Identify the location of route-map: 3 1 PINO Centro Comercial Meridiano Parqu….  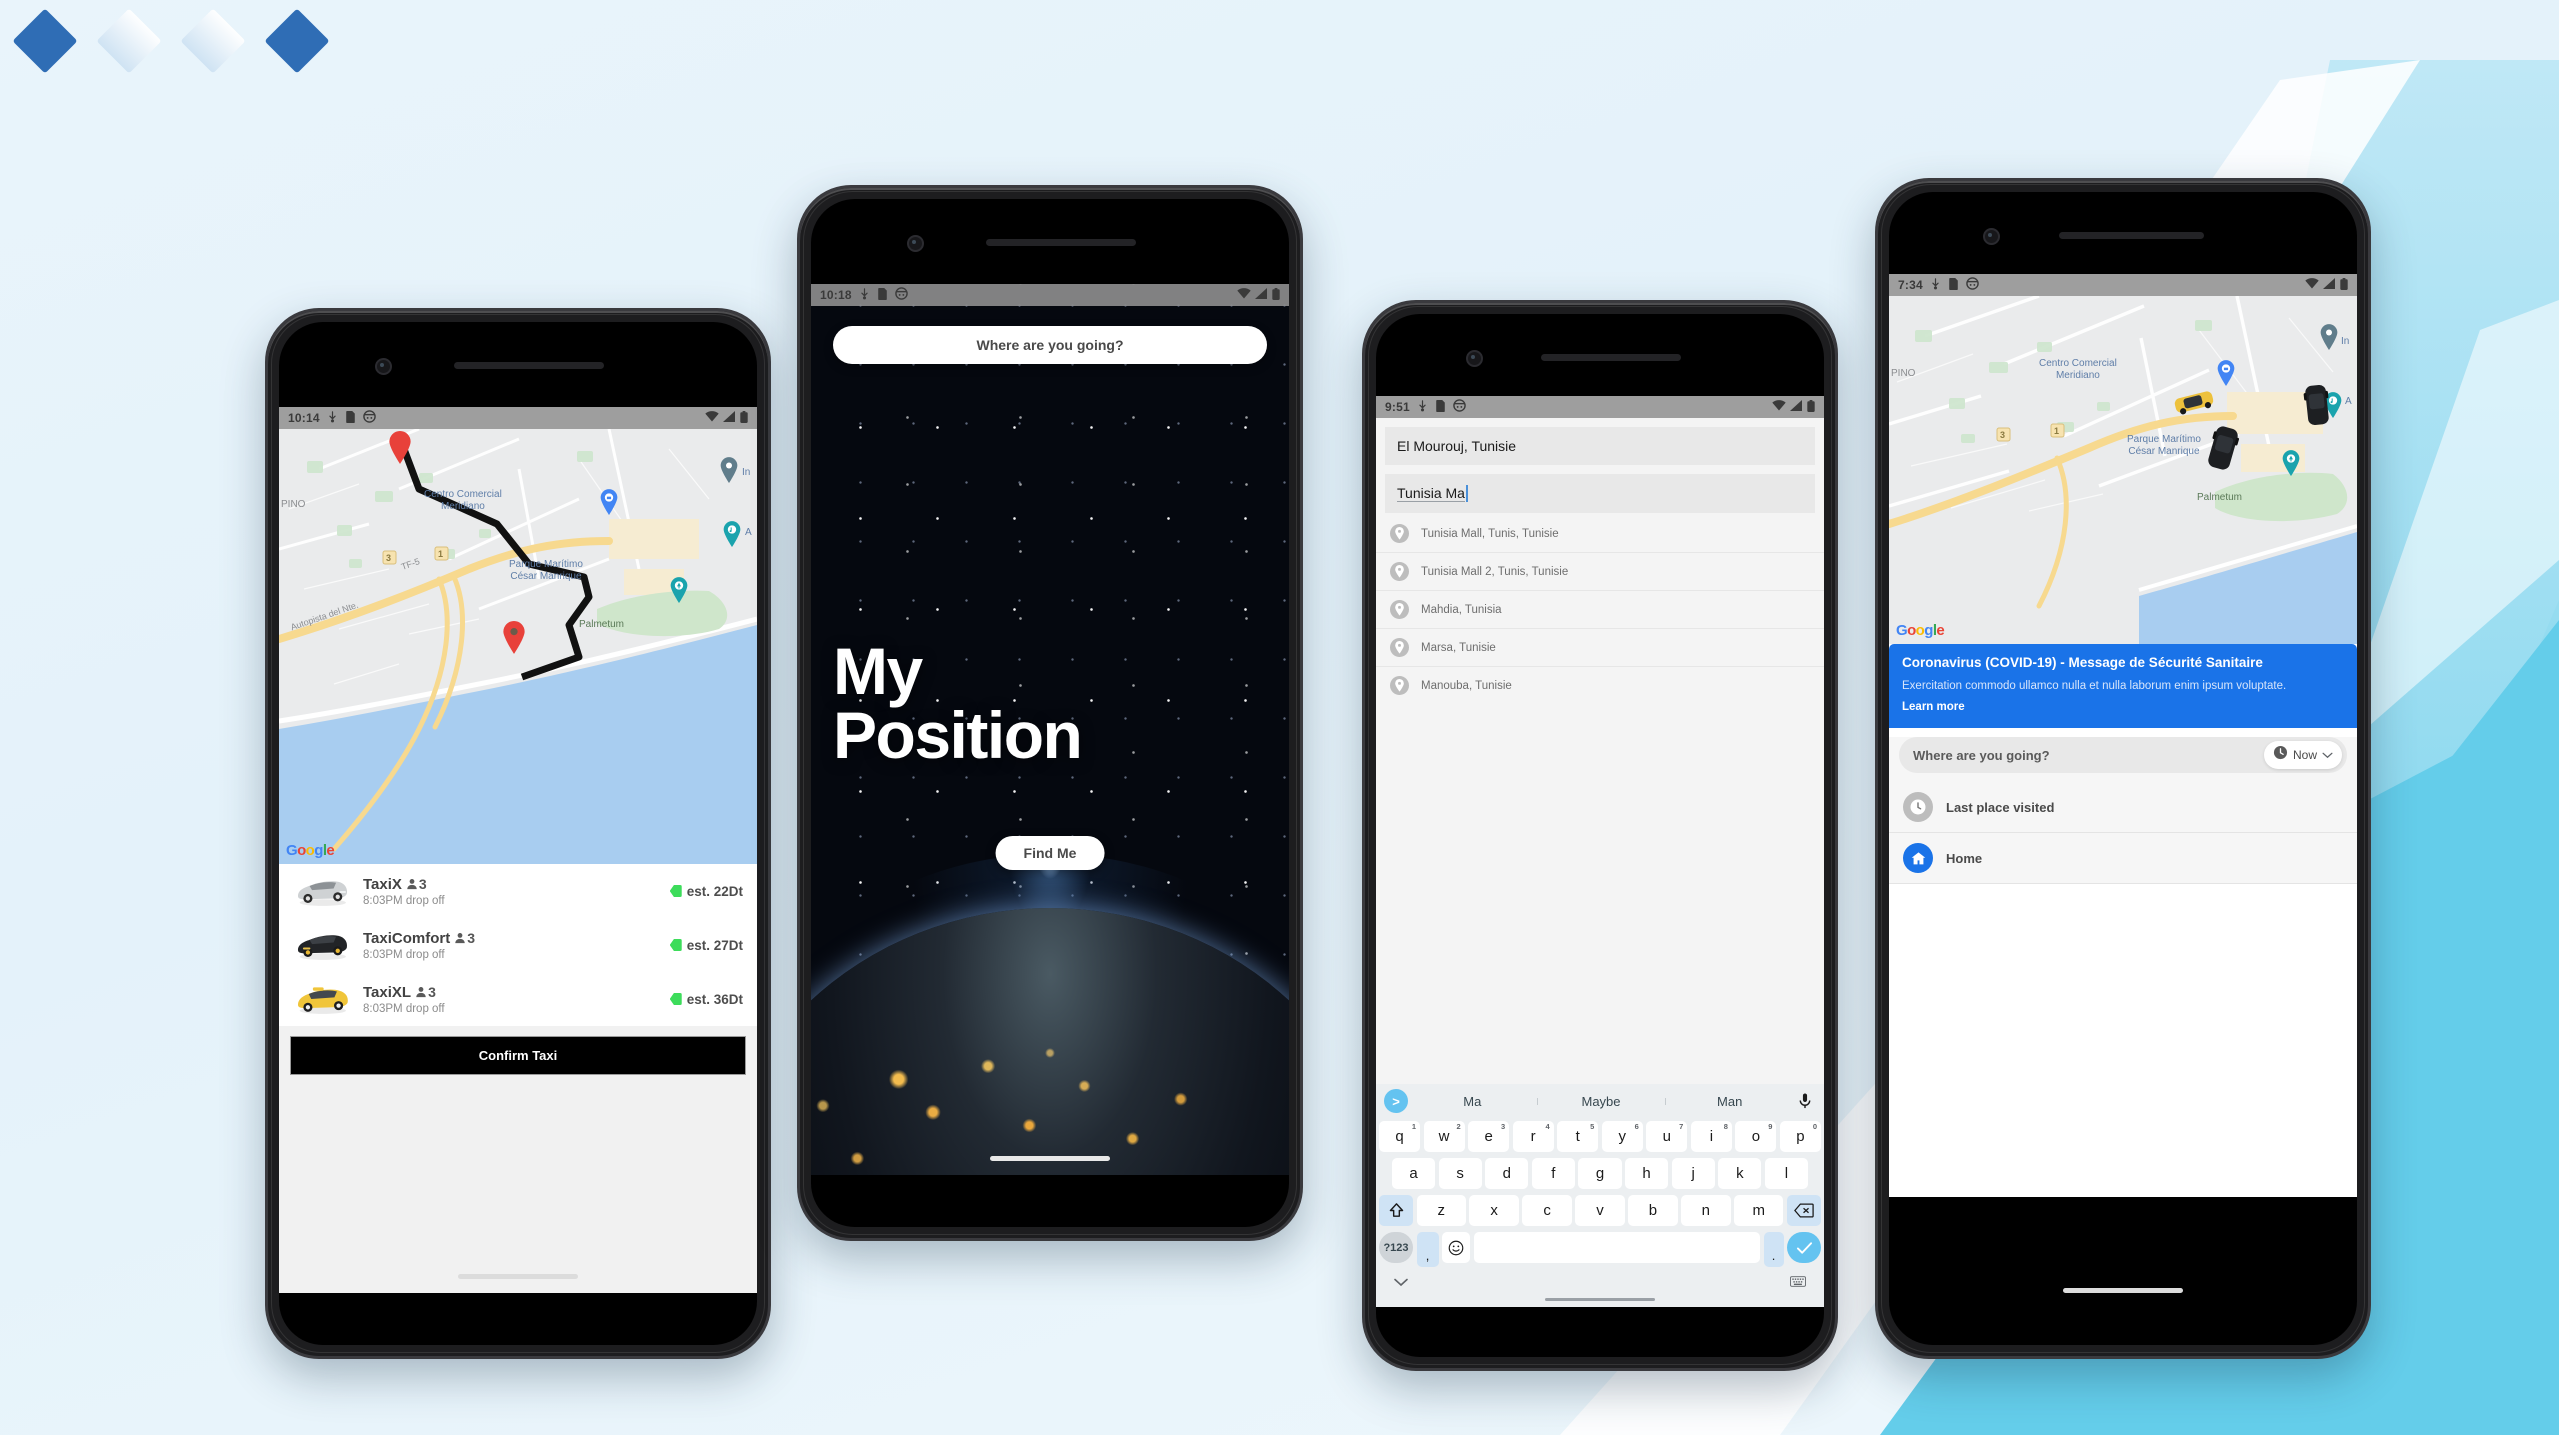
(518, 646).